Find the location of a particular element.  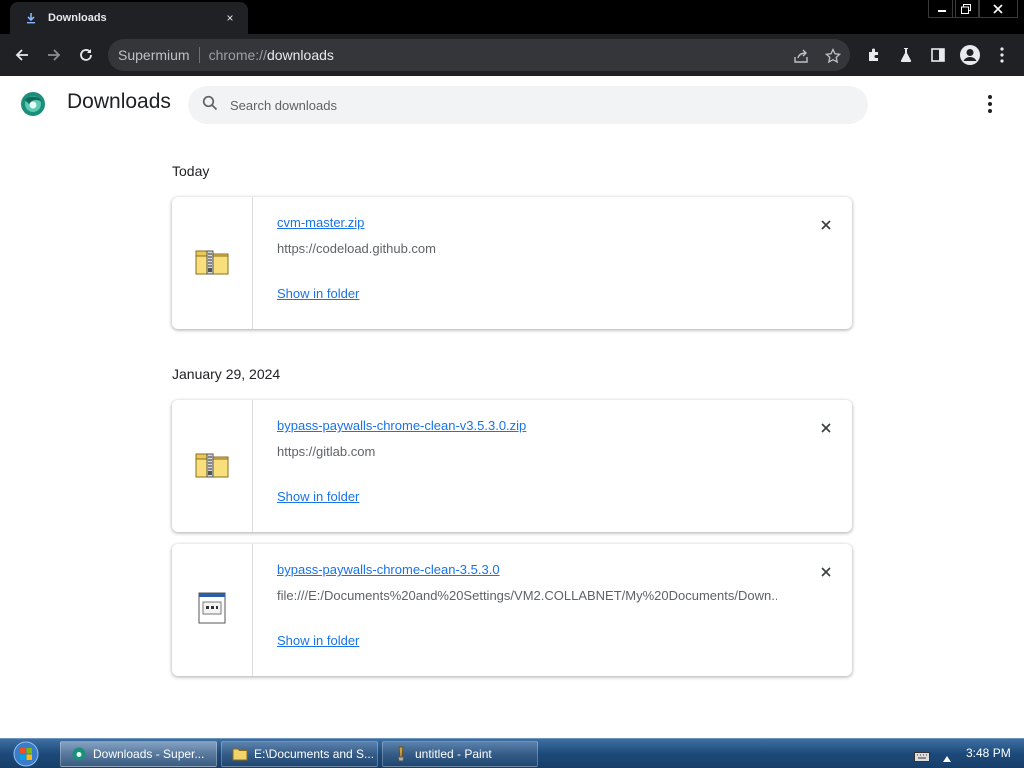

profile-button is located at coordinates (970, 55).